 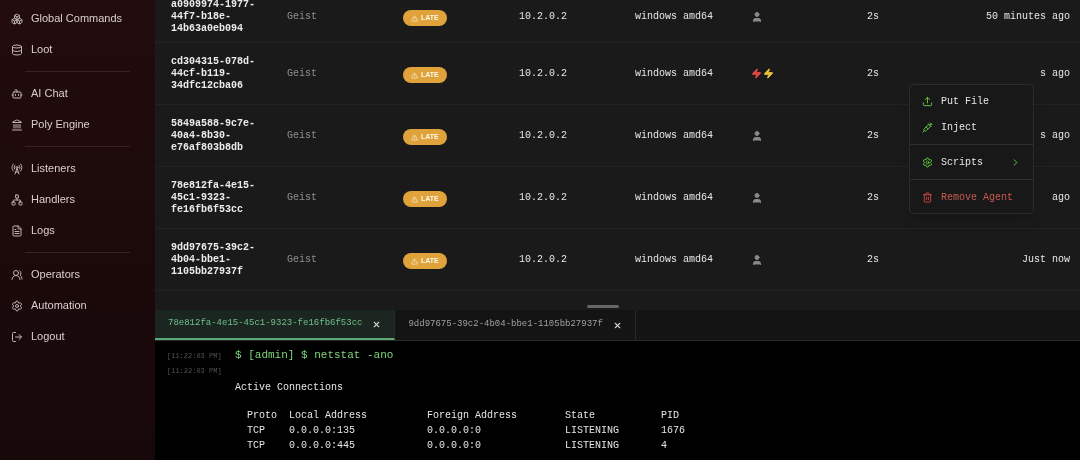 What do you see at coordinates (602, 306) in the screenshot?
I see `resize-handle` at bounding box center [602, 306].